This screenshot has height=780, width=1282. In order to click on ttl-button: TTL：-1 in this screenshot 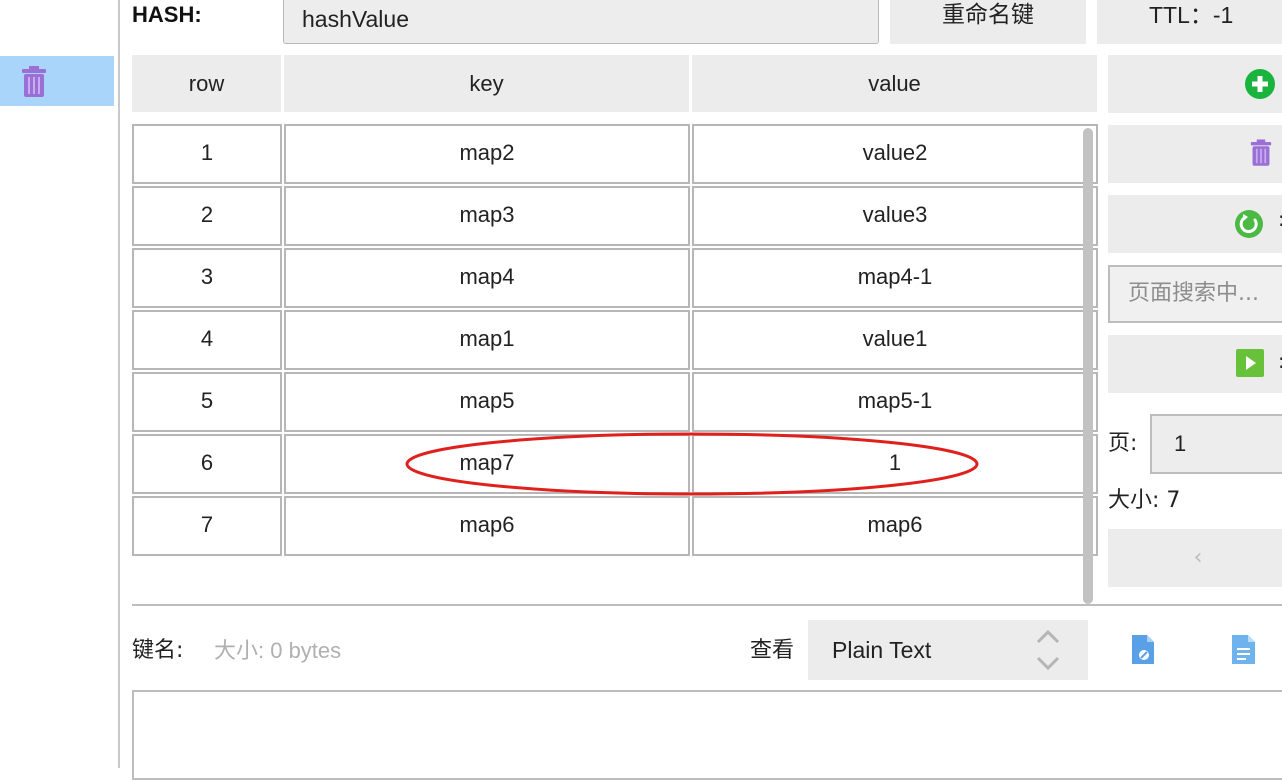, I will do `click(1189, 22)`.